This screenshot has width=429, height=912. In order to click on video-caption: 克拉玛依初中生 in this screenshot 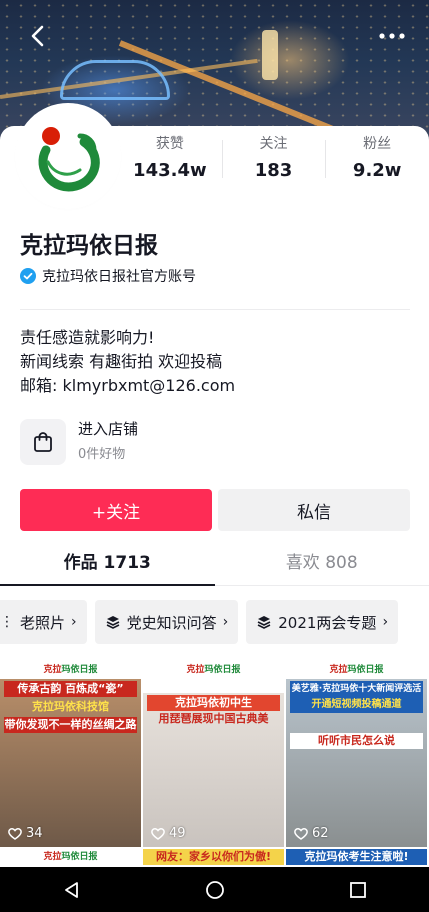, I will do `click(213, 703)`.